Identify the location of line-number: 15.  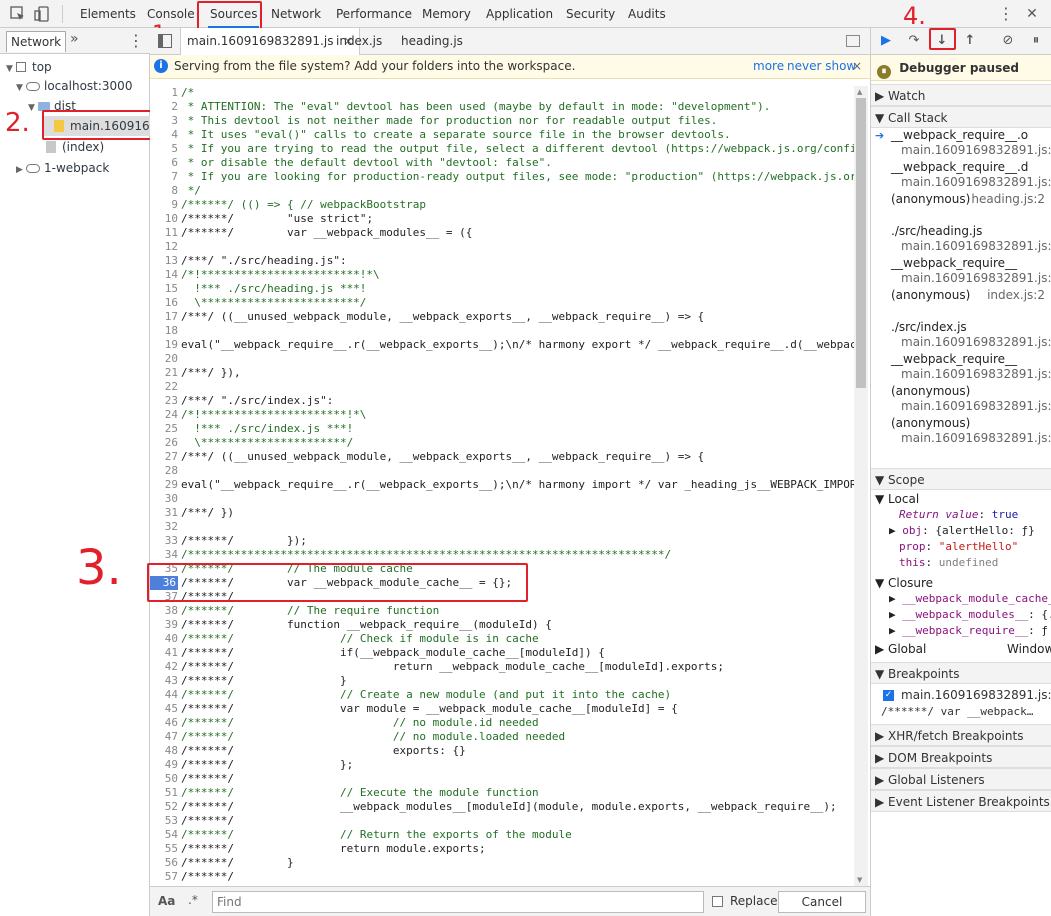
(164, 289).